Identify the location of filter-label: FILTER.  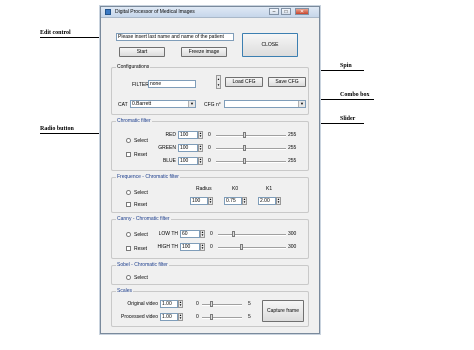
(140, 85).